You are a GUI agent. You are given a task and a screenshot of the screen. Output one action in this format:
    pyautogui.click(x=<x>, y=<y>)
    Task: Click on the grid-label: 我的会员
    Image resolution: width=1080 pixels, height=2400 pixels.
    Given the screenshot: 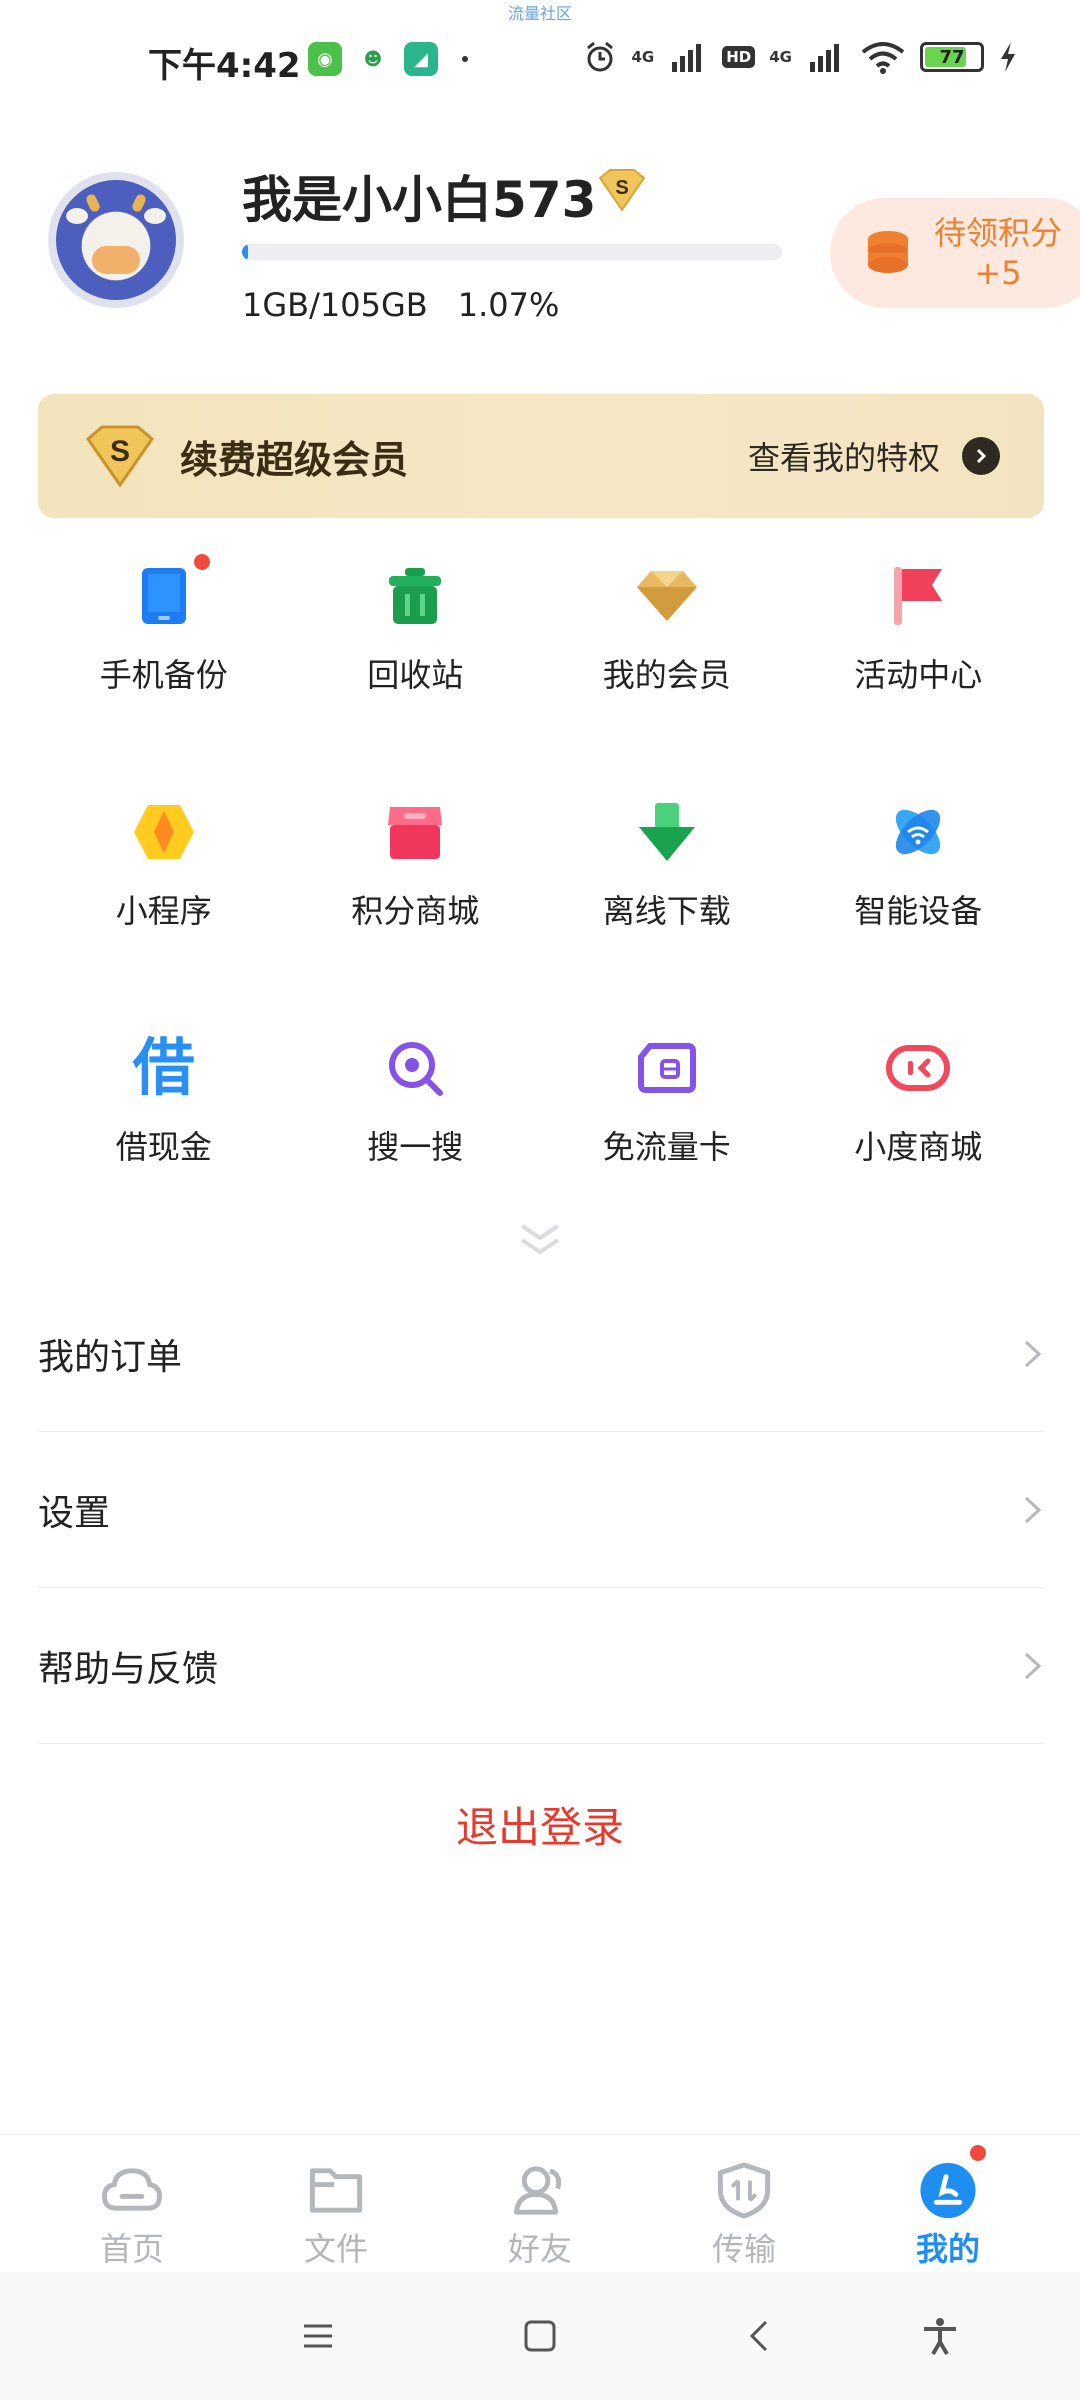 What is the action you would take?
    pyautogui.click(x=666, y=675)
    